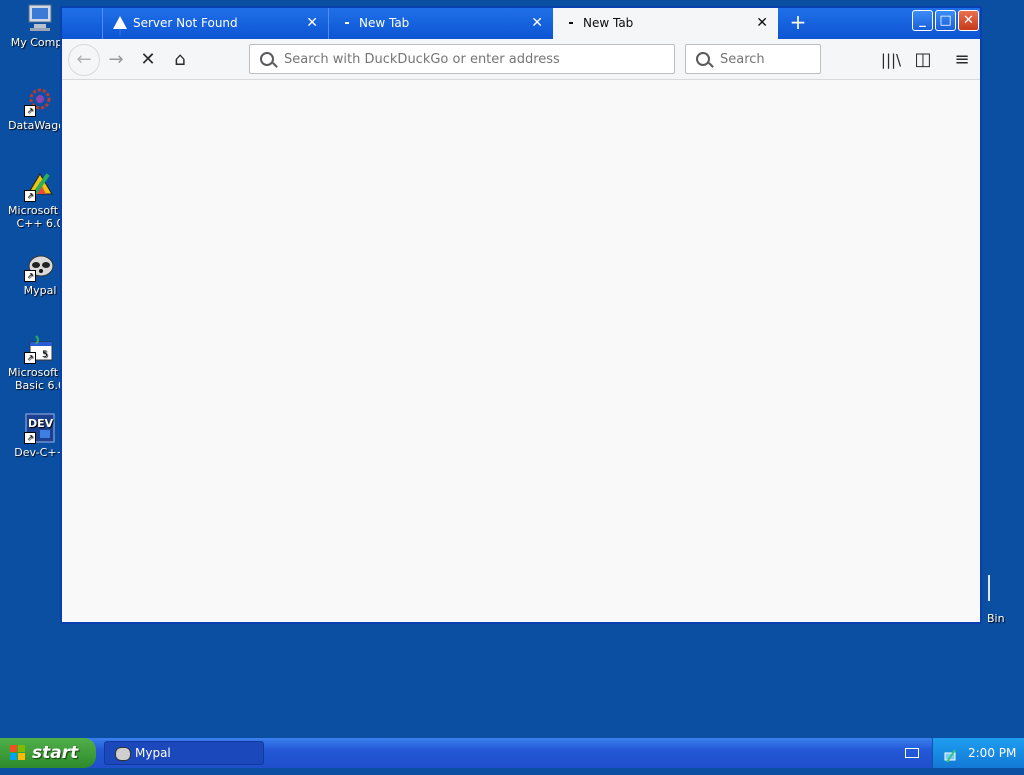 This screenshot has width=1024, height=775. I want to click on start-button: start, so click(48, 753).